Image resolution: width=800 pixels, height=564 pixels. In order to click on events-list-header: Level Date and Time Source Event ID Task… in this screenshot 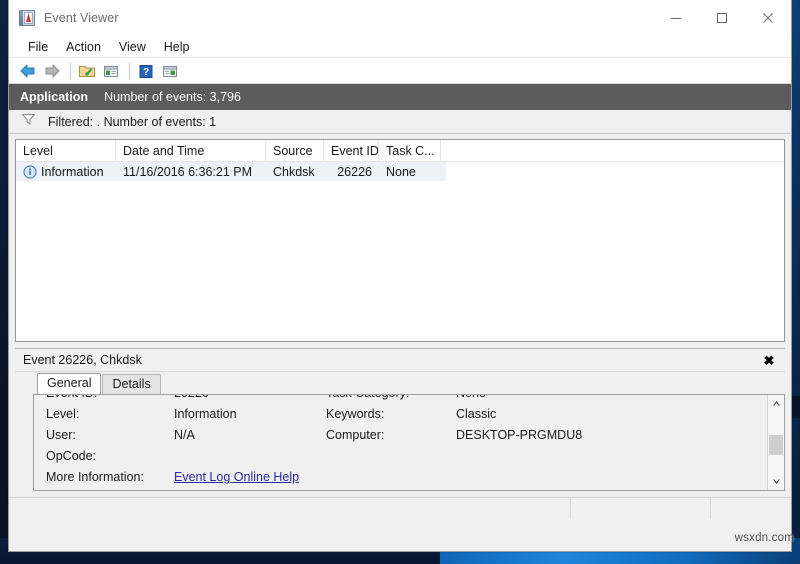, I will do `click(400, 151)`.